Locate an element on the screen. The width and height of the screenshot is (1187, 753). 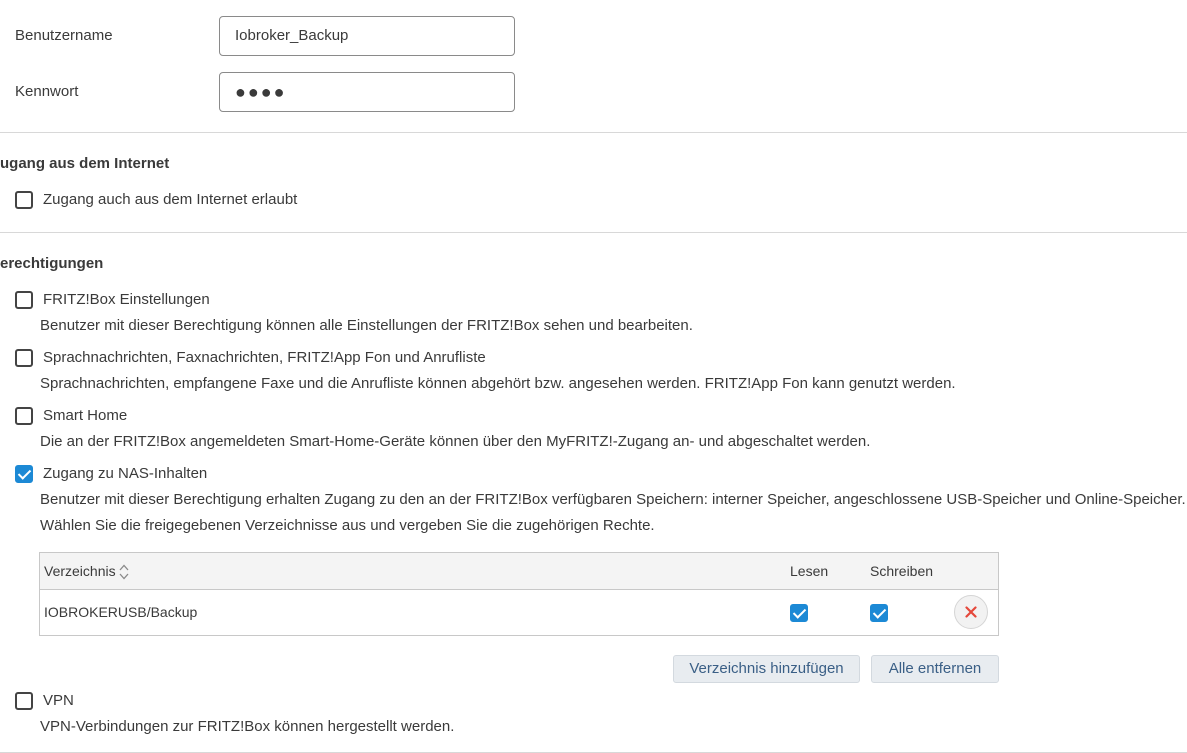
password-label: Kennwort is located at coordinates (47, 91).